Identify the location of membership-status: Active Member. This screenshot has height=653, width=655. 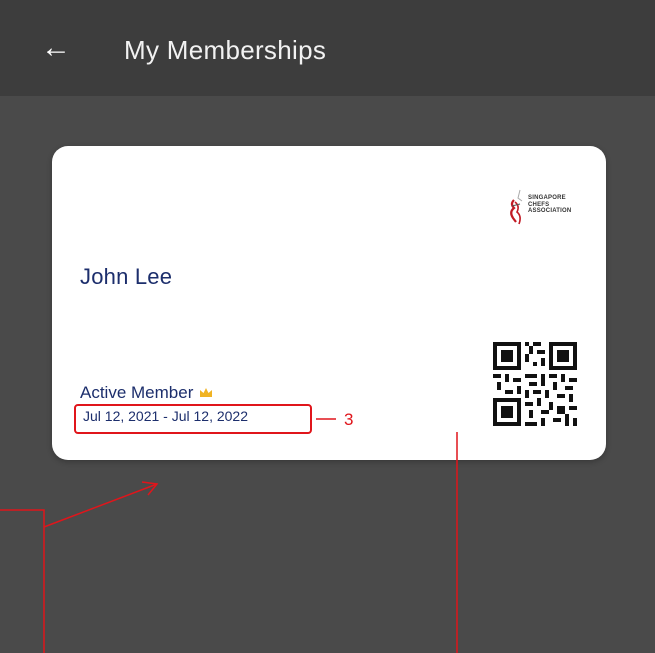
(146, 393).